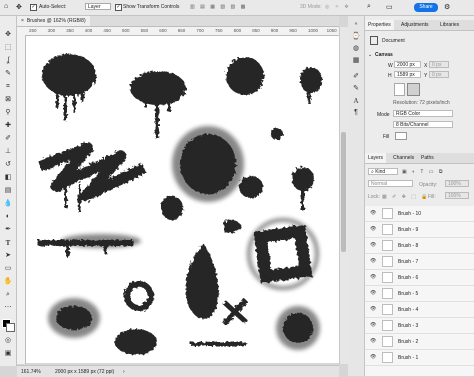  Describe the element at coordinates (419, 262) in the screenshot. I see `layer-row: 👁 Brush - 7` at that location.